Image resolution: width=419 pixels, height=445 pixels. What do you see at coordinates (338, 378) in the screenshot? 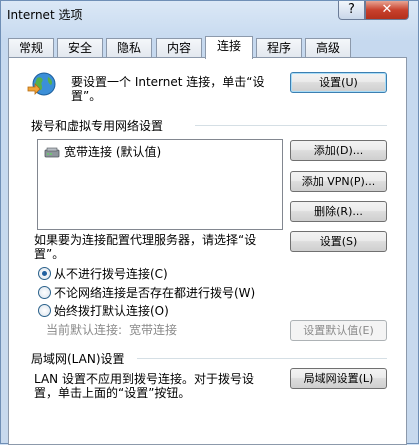
I see `lan-settings-button: 局域网设置(L)` at bounding box center [338, 378].